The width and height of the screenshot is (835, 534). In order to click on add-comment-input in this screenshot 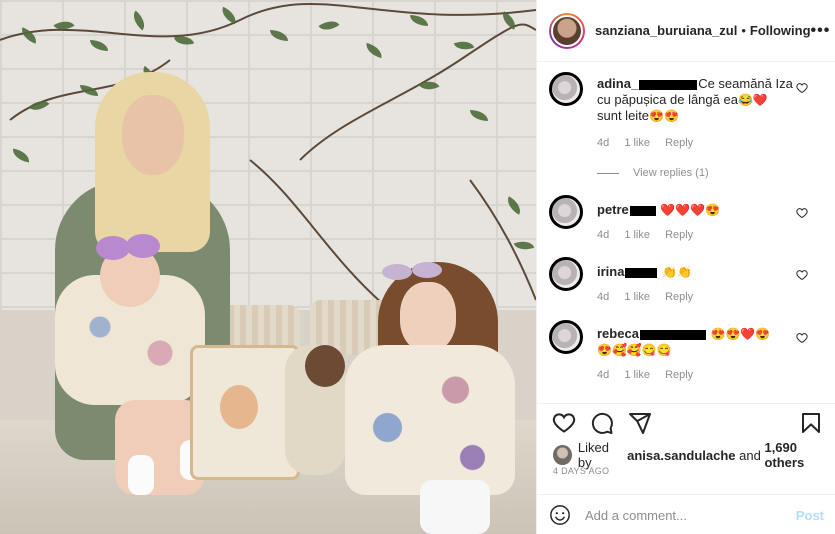, I will do `click(690, 515)`.